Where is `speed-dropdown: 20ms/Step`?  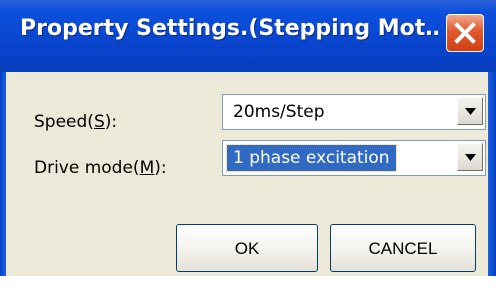
speed-dropdown: 20ms/Step is located at coordinates (354, 112).